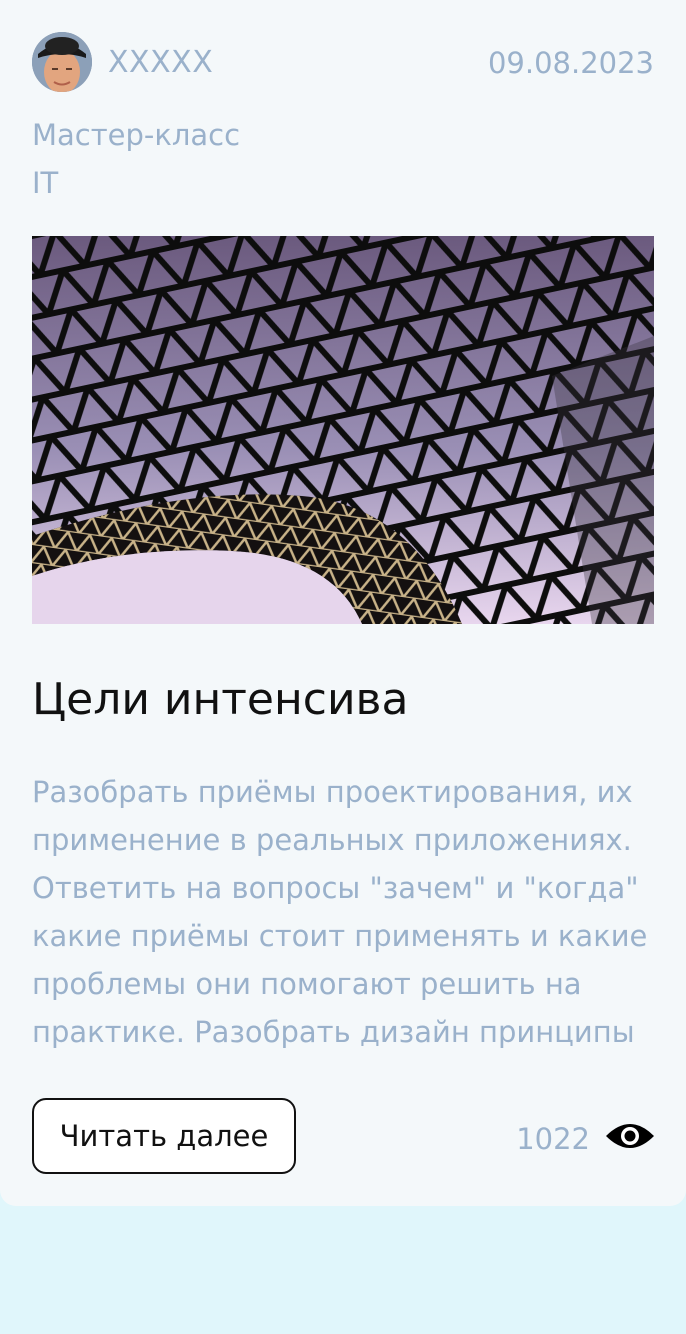  What do you see at coordinates (630, 1136) in the screenshot?
I see `eye-icon` at bounding box center [630, 1136].